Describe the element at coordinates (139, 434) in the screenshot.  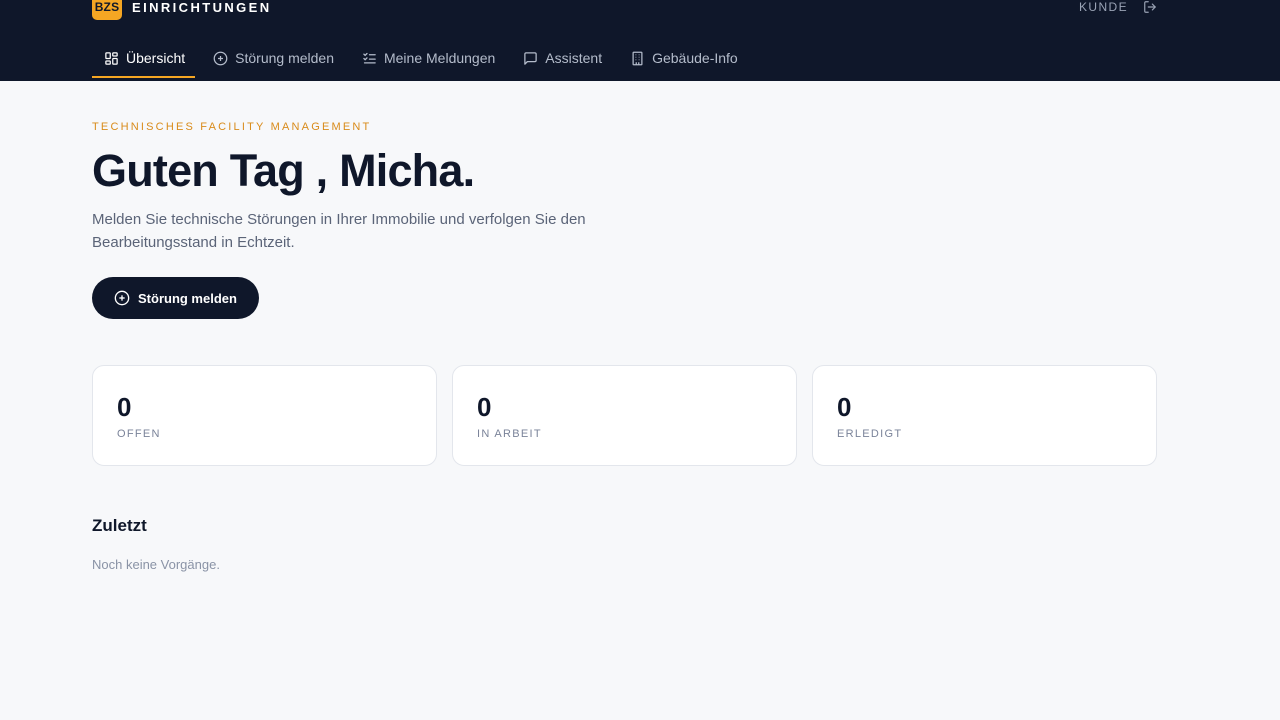
I see `stat-label: OFFEN` at that location.